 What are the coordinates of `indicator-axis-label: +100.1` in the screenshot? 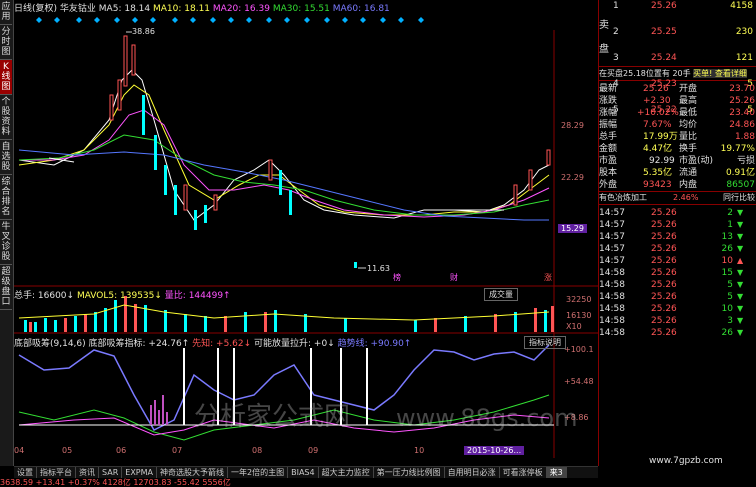 It's located at (579, 349).